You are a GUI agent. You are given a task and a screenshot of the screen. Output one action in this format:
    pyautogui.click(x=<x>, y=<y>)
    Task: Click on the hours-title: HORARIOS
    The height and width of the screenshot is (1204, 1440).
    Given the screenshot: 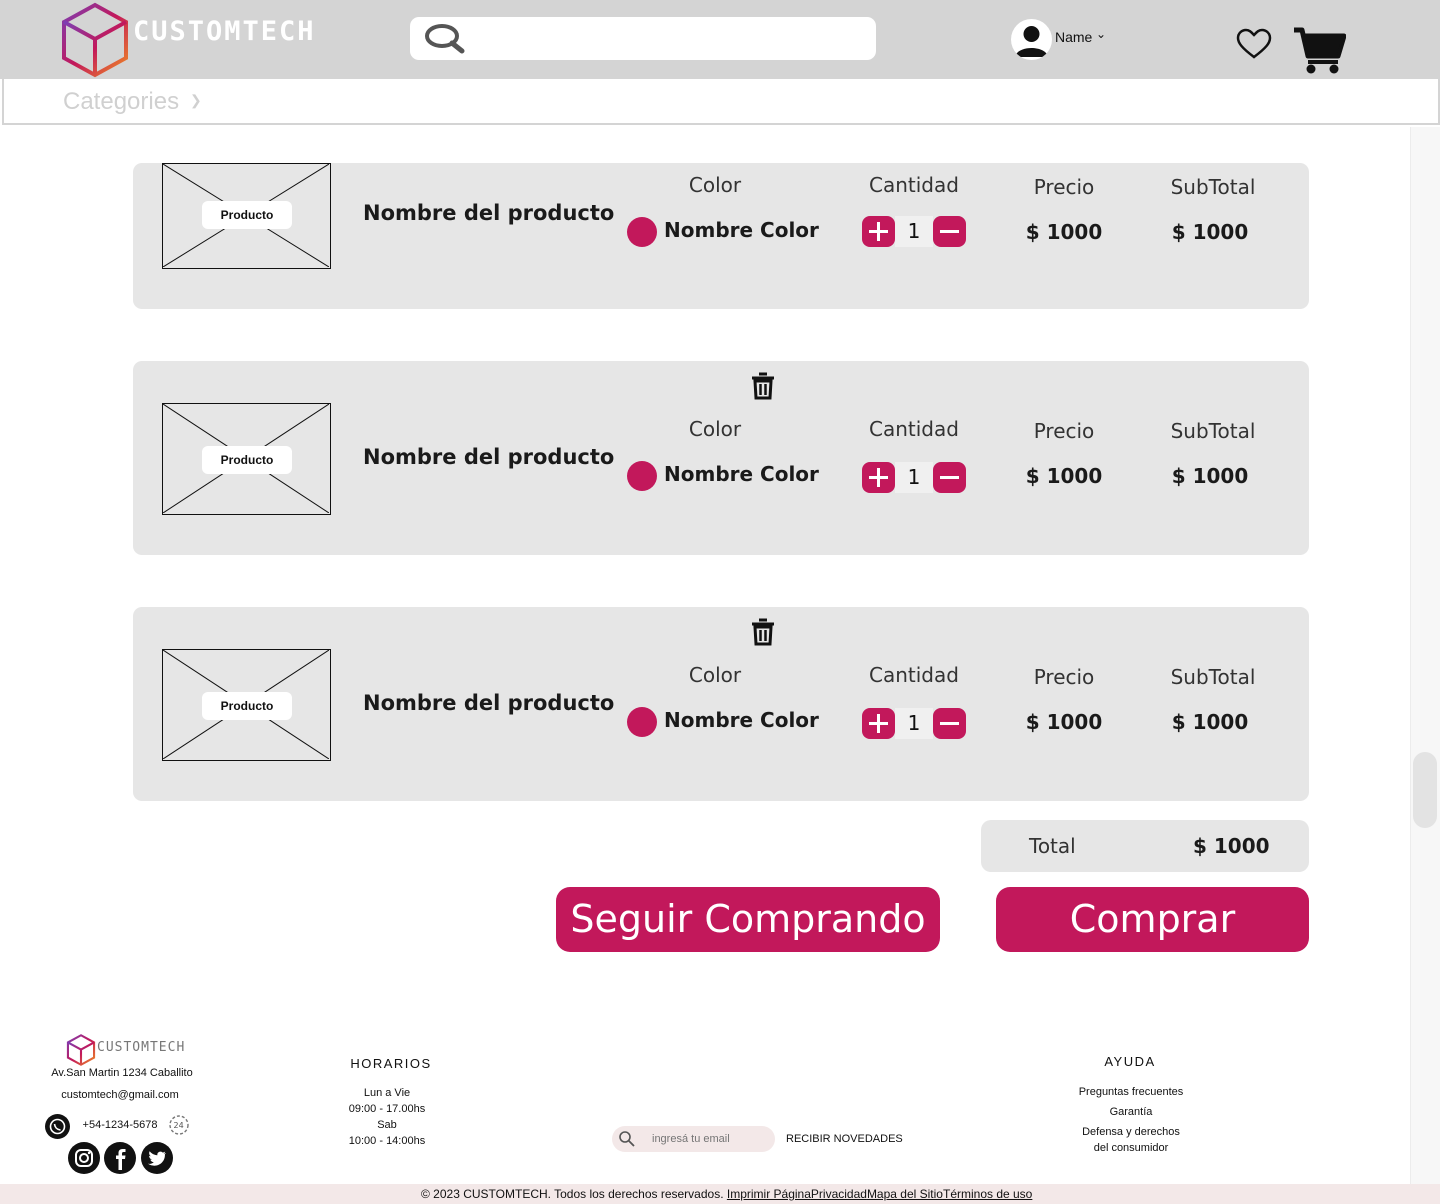 What is the action you would take?
    pyautogui.click(x=391, y=1063)
    